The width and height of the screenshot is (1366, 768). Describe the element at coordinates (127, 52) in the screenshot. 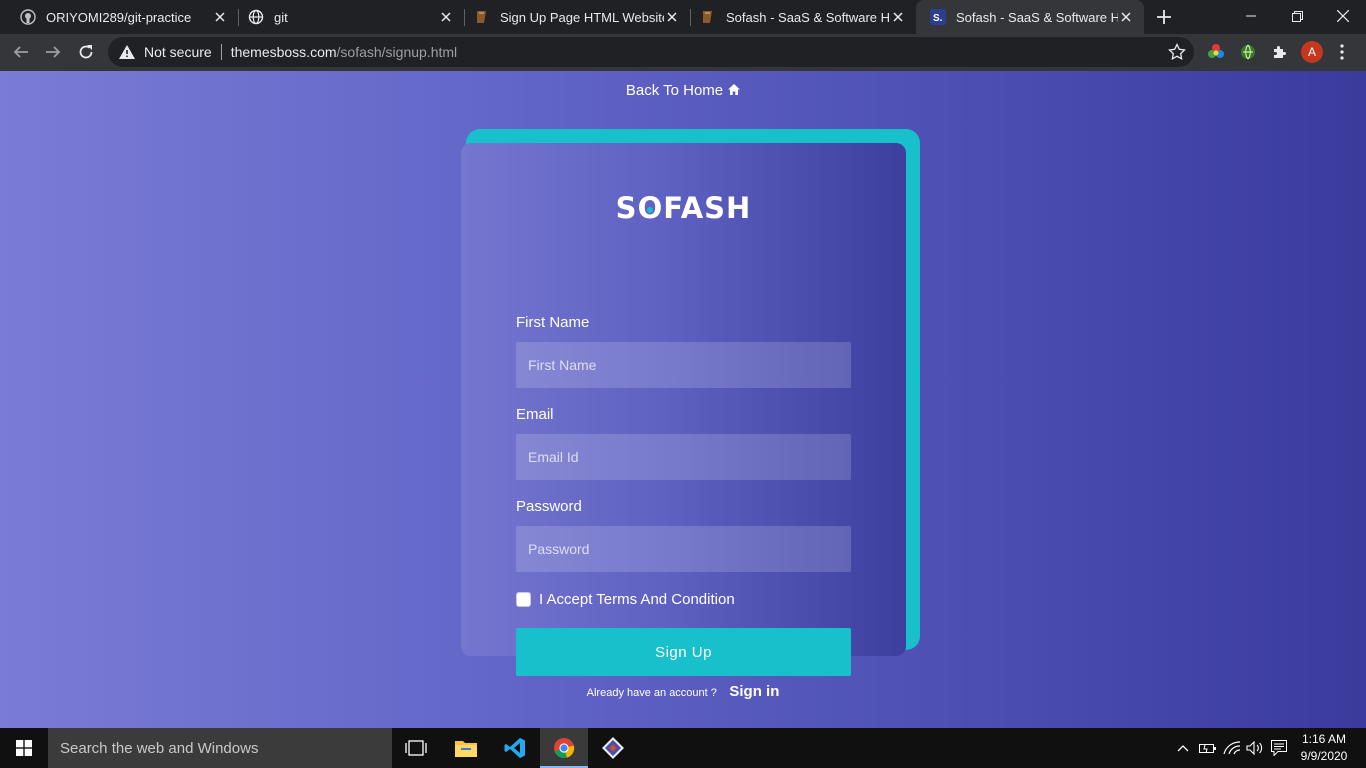

I see `warning-icon` at that location.